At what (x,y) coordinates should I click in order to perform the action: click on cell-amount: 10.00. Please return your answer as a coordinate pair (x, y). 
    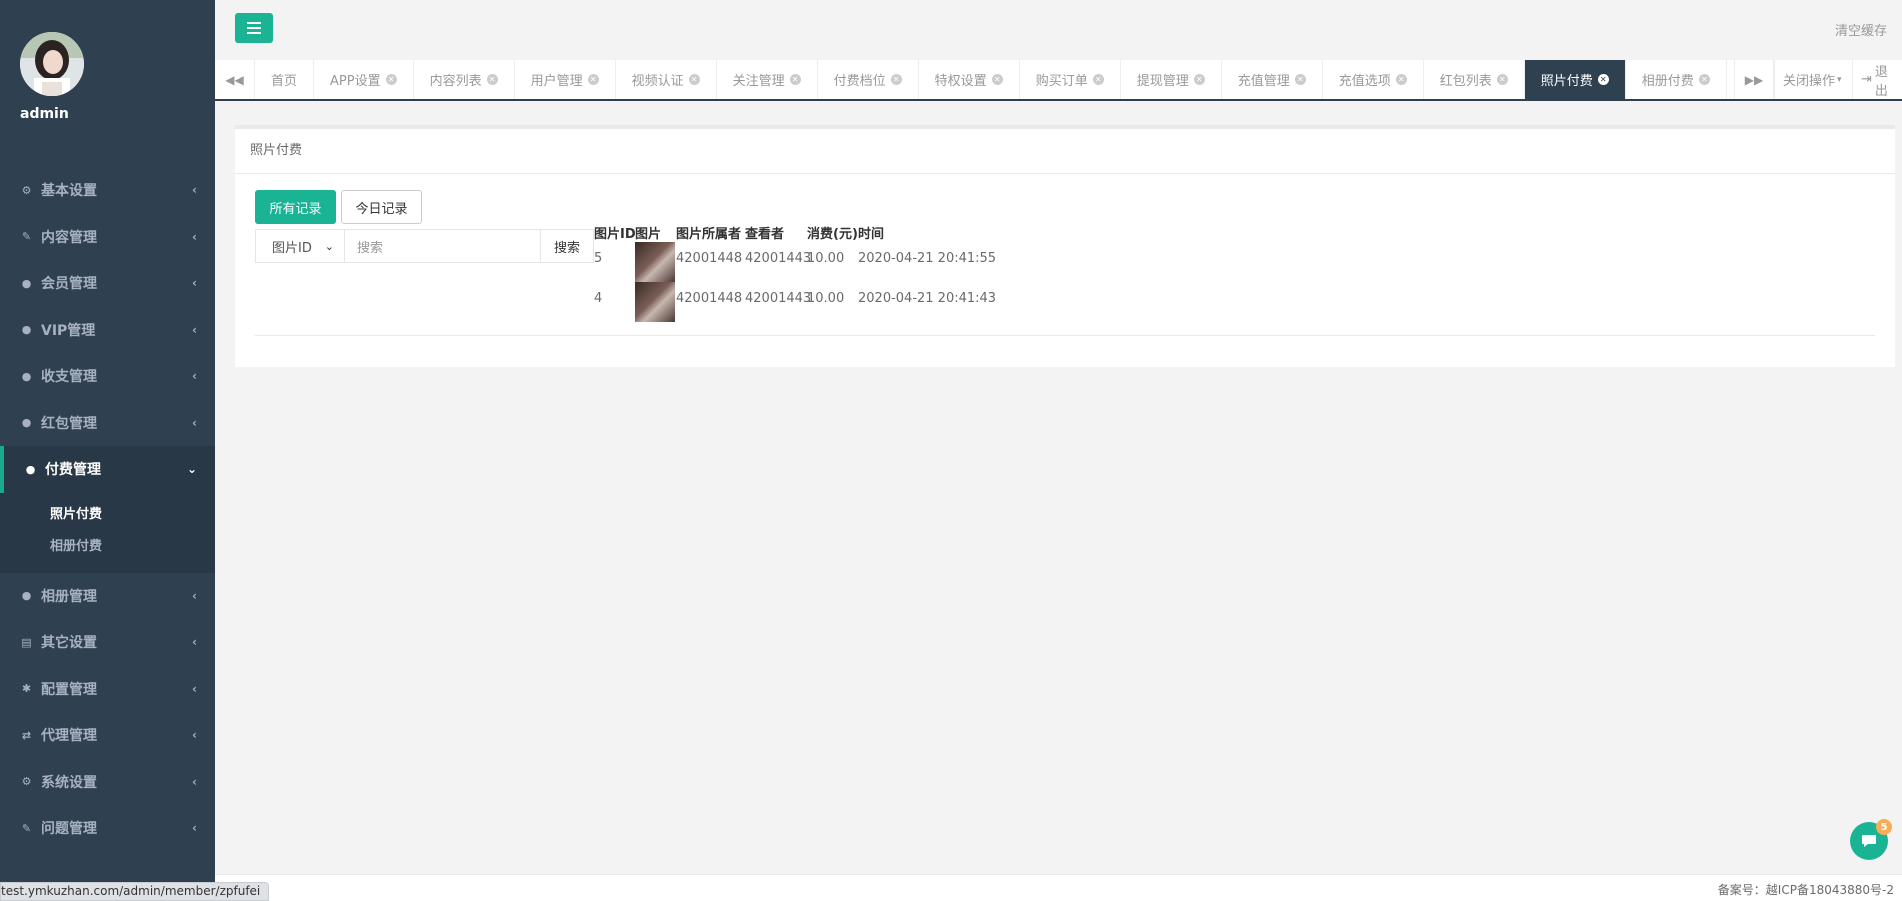
    Looking at the image, I should click on (826, 258).